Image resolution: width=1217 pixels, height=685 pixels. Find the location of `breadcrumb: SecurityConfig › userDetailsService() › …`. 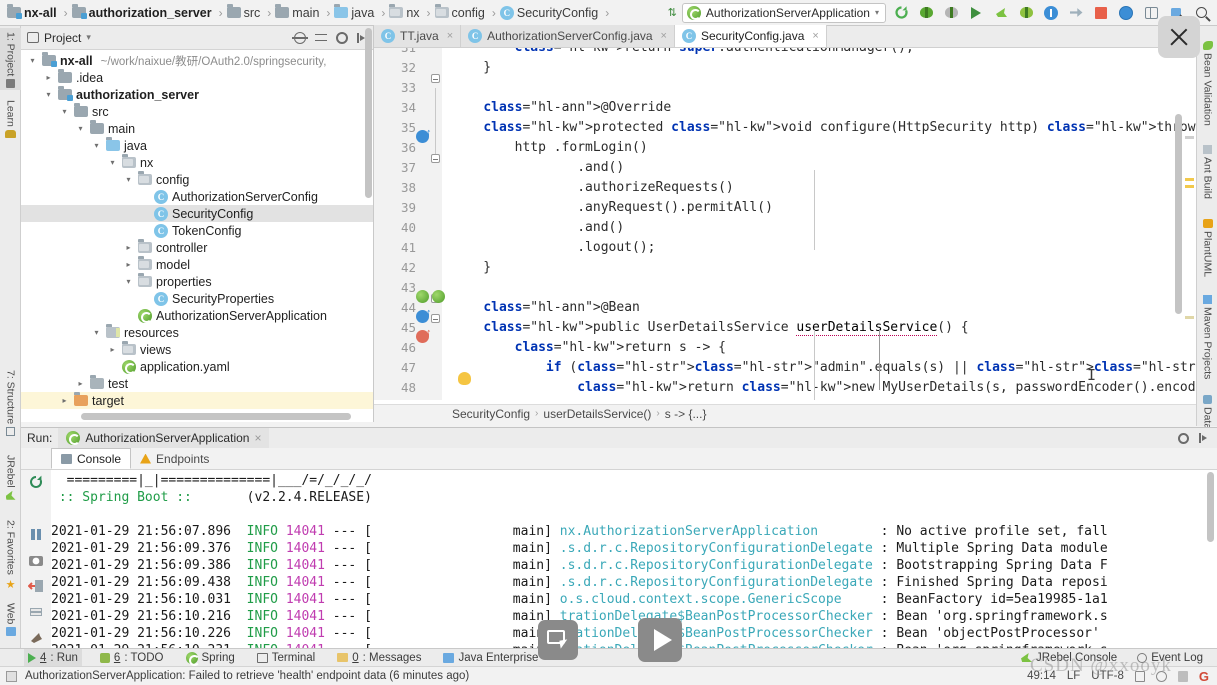

breadcrumb: SecurityConfig › userDetailsService() › … is located at coordinates (785, 413).